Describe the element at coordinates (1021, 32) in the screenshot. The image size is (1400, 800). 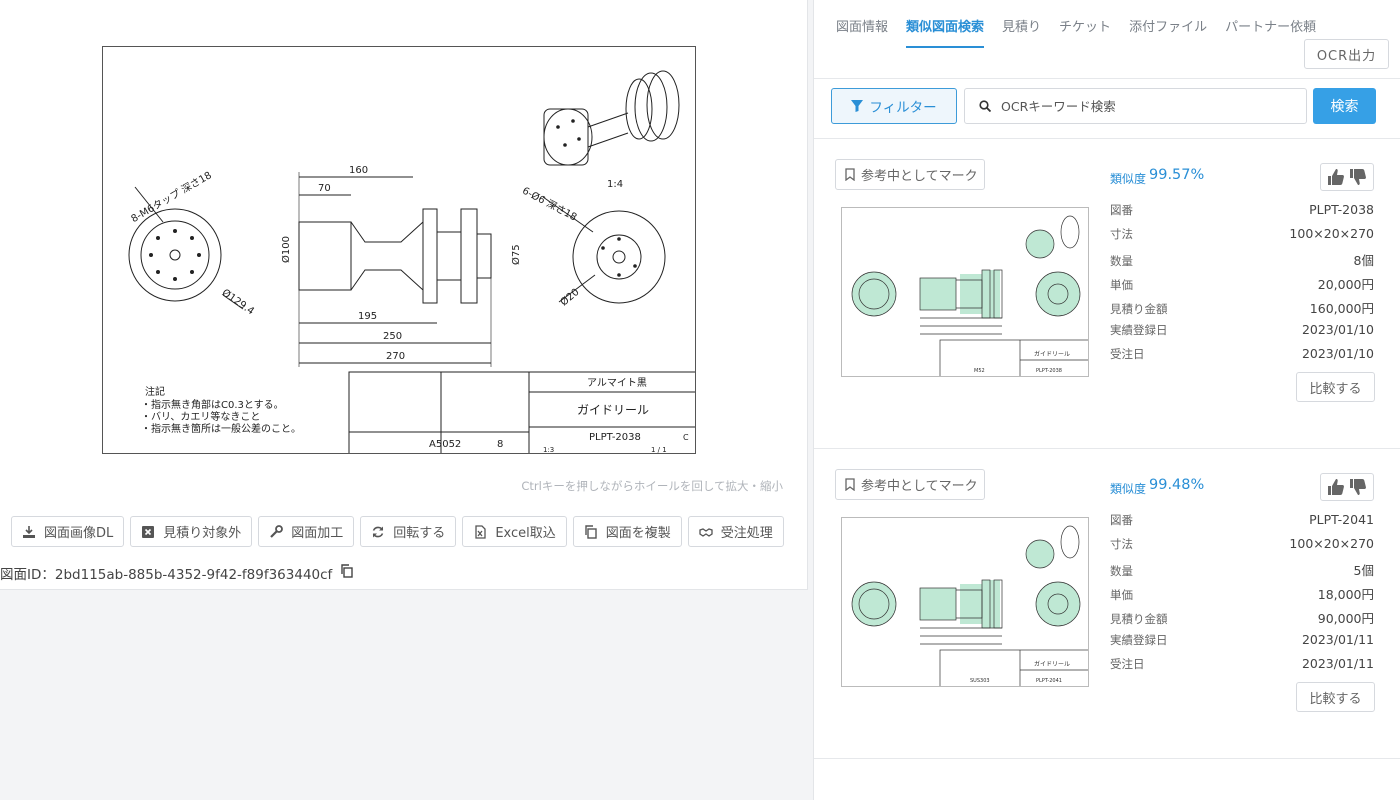
I see `tab-estimate: 見積り` at that location.